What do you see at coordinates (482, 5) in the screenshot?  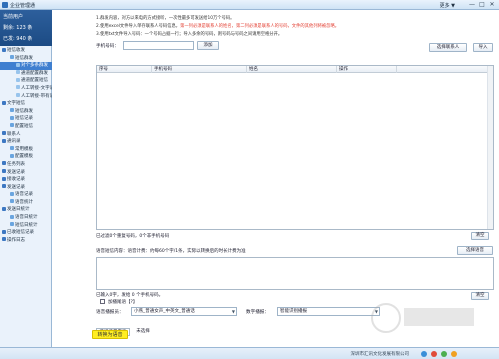 I see `maximize-button: □` at bounding box center [482, 5].